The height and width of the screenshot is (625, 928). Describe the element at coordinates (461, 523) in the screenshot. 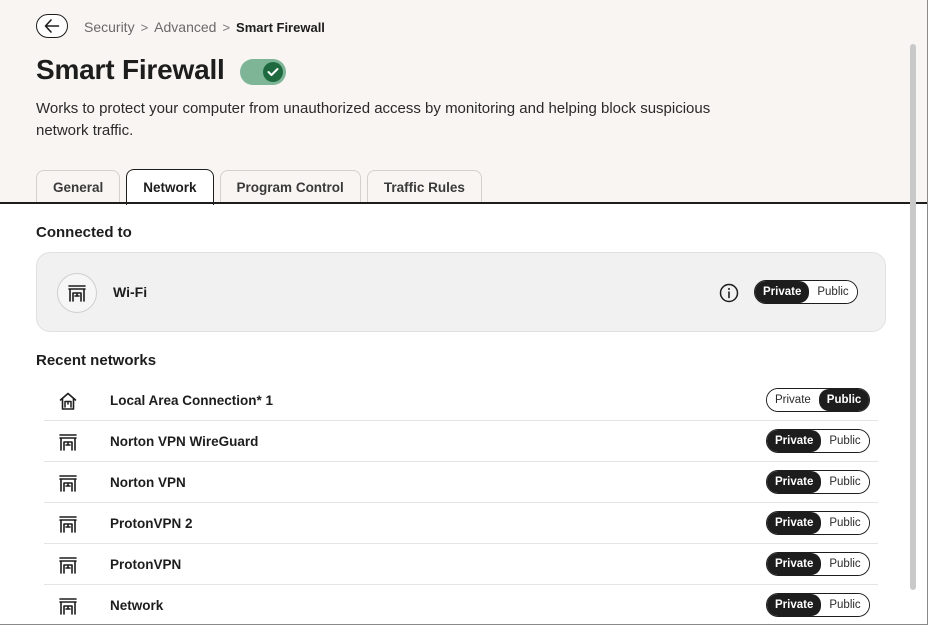

I see `network-row: ProtonVPN 2 Private Public` at that location.